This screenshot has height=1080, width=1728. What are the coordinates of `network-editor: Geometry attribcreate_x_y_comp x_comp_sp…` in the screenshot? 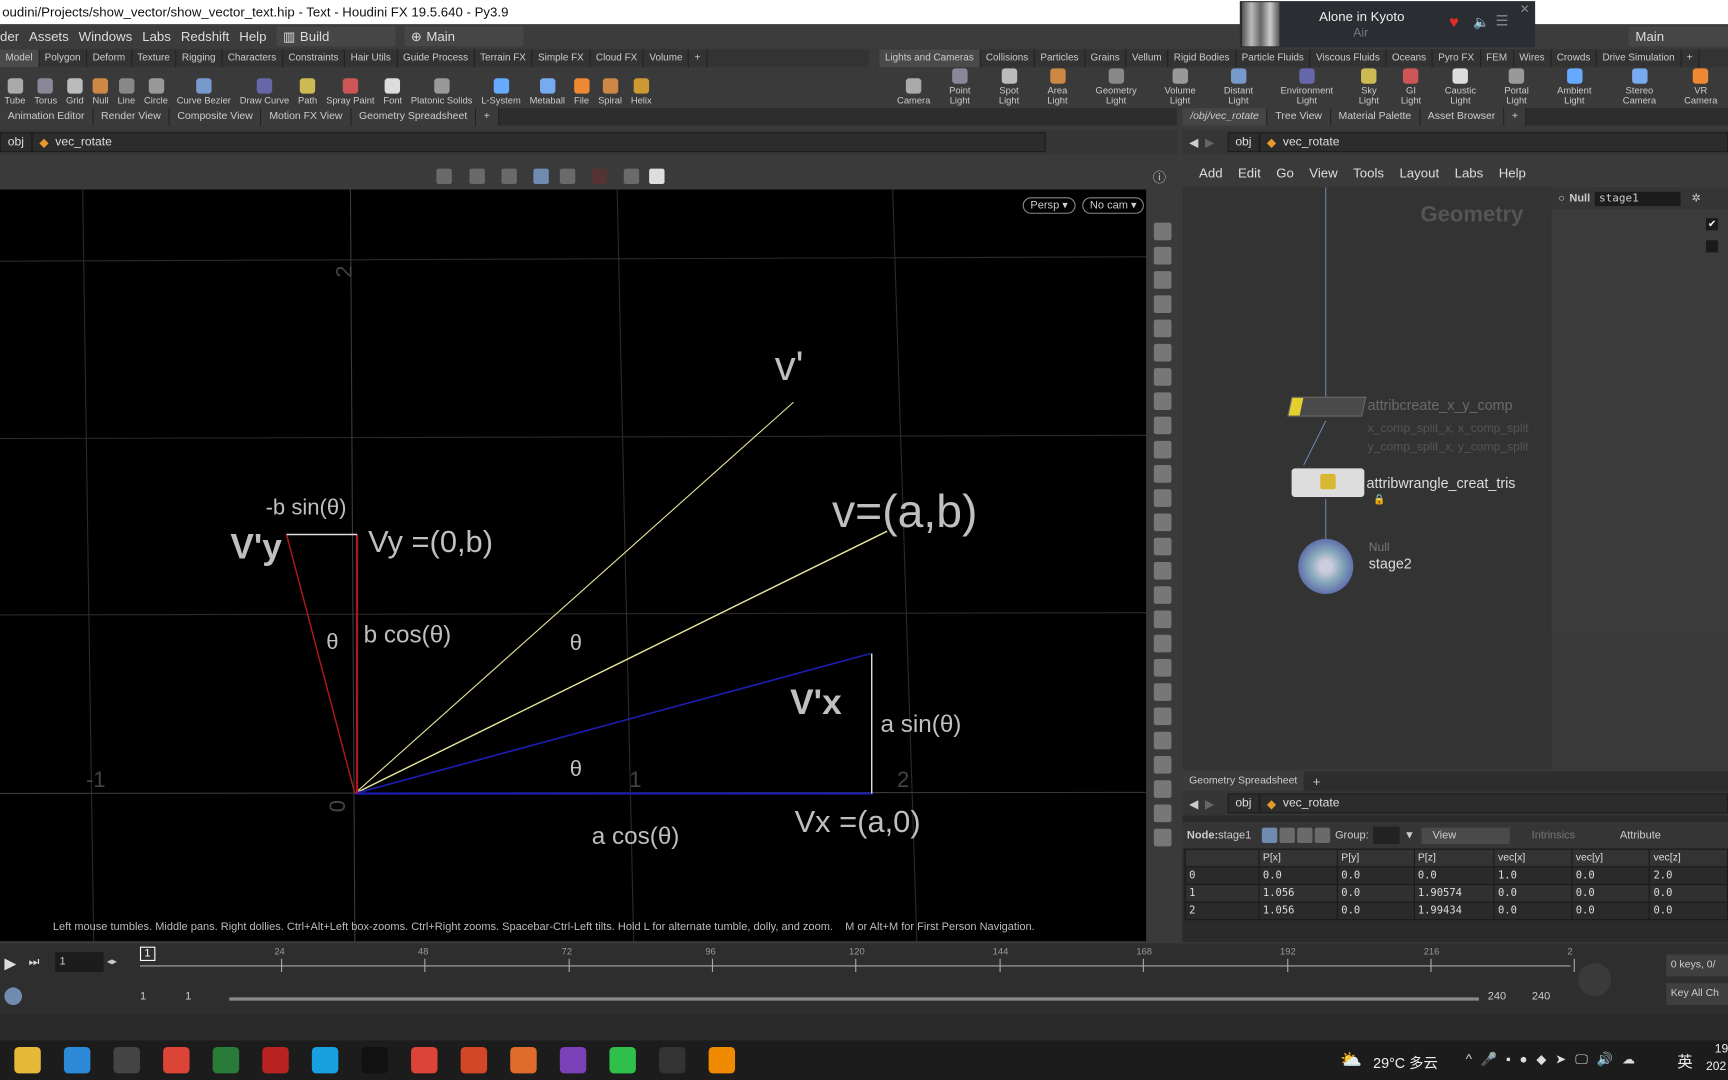 It's located at (1367, 478).